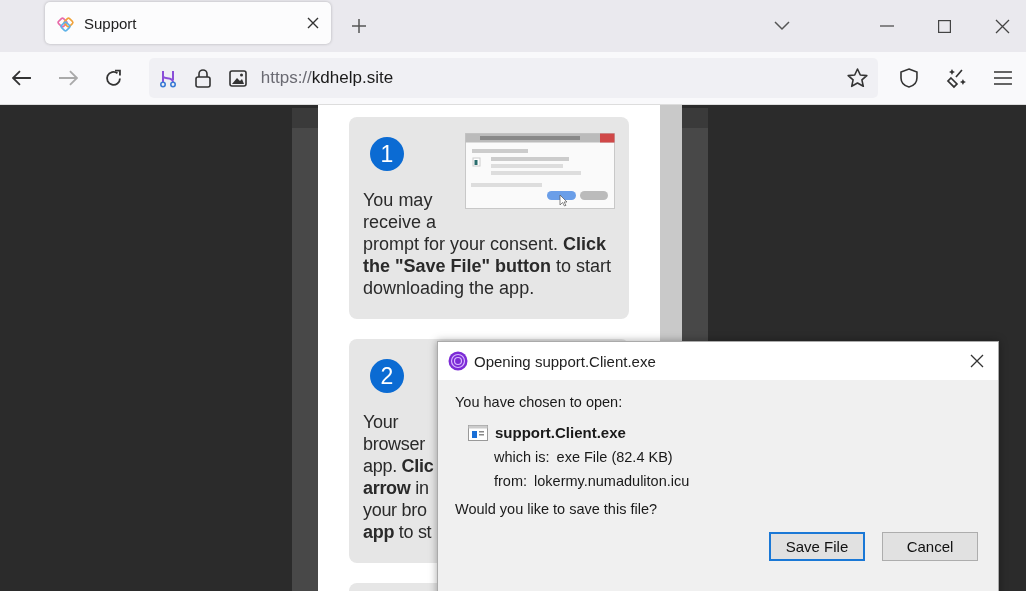  Describe the element at coordinates (22, 78) in the screenshot. I see `back-icon` at that location.